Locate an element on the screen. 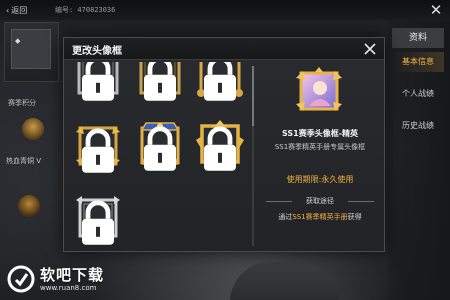  tab-profile: 资料 is located at coordinates (418, 38).